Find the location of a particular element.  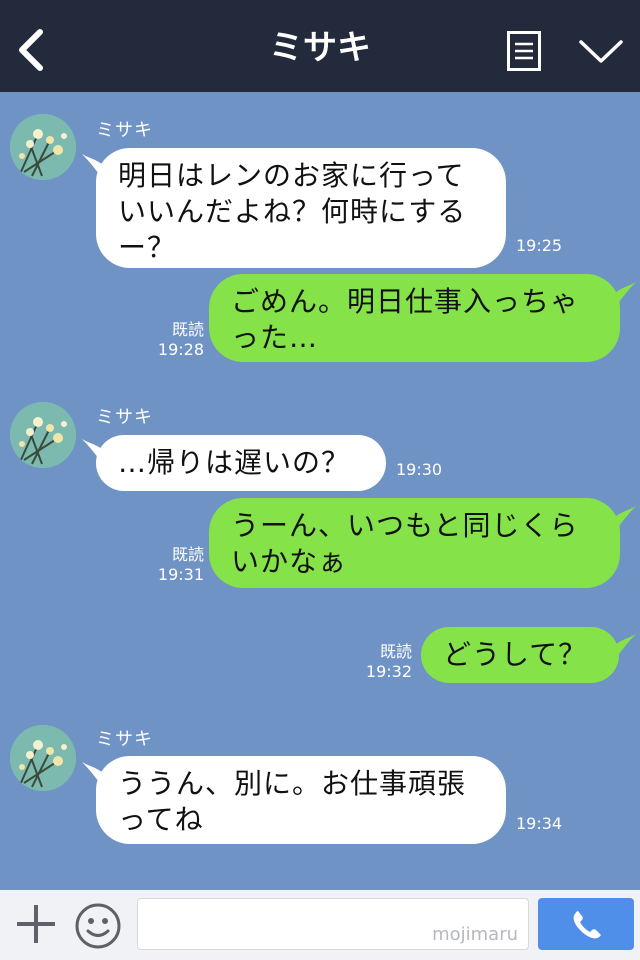

message-line: …帰りは遅いの？ is located at coordinates (234, 462).